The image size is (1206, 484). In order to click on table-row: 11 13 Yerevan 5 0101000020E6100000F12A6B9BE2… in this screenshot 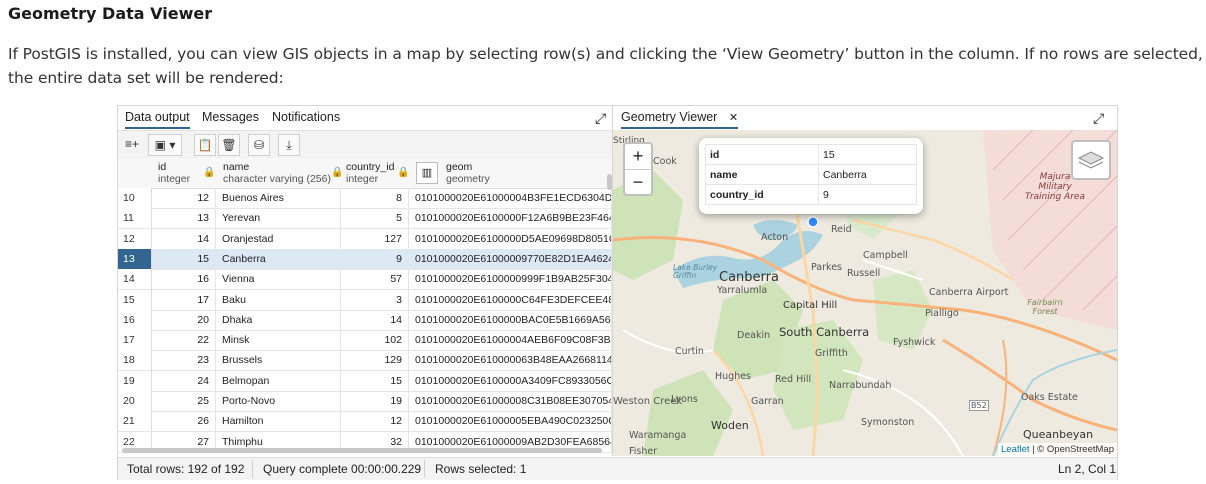, I will do `click(365, 219)`.